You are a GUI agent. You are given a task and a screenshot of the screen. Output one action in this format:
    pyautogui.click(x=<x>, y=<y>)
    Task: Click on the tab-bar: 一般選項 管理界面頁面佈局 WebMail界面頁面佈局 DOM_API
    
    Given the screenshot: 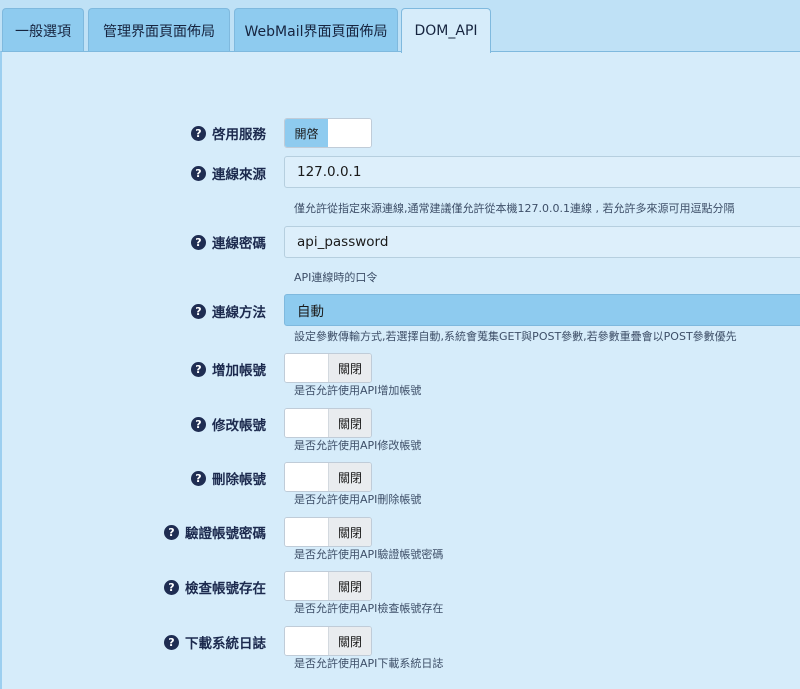 What is the action you would take?
    pyautogui.click(x=400, y=26)
    